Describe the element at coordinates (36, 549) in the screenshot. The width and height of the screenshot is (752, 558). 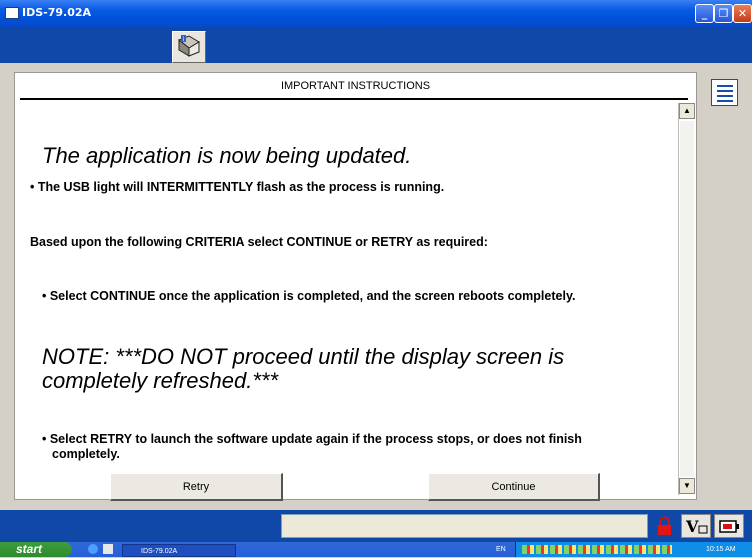
I see `start-button: start` at that location.